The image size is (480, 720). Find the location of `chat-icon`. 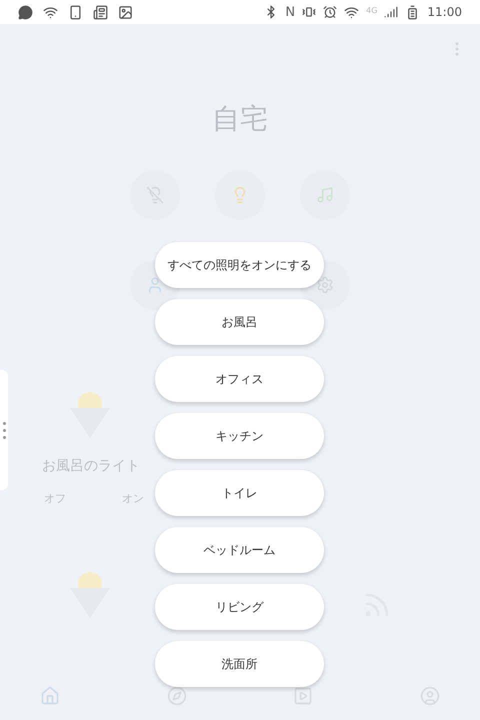

chat-icon is located at coordinates (25, 12).